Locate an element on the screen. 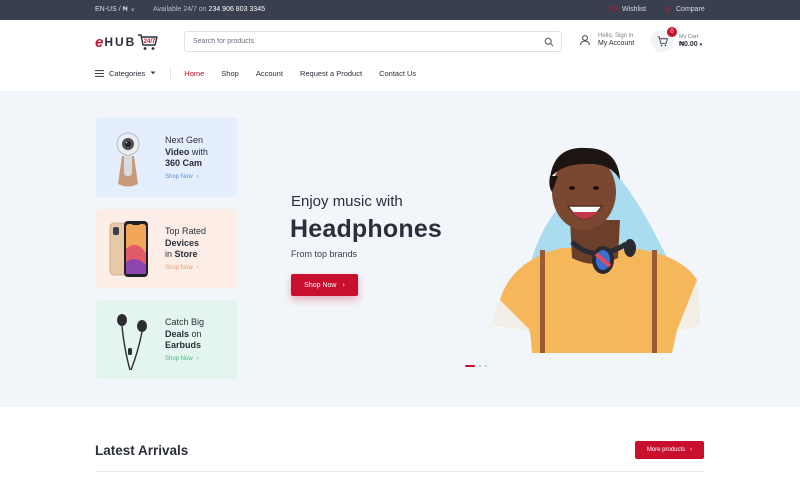 Image resolution: width=800 pixels, height=480 pixels. promo-card-360-cam: Next Gen Video with 360 Cam Shop Now › is located at coordinates (166, 157).